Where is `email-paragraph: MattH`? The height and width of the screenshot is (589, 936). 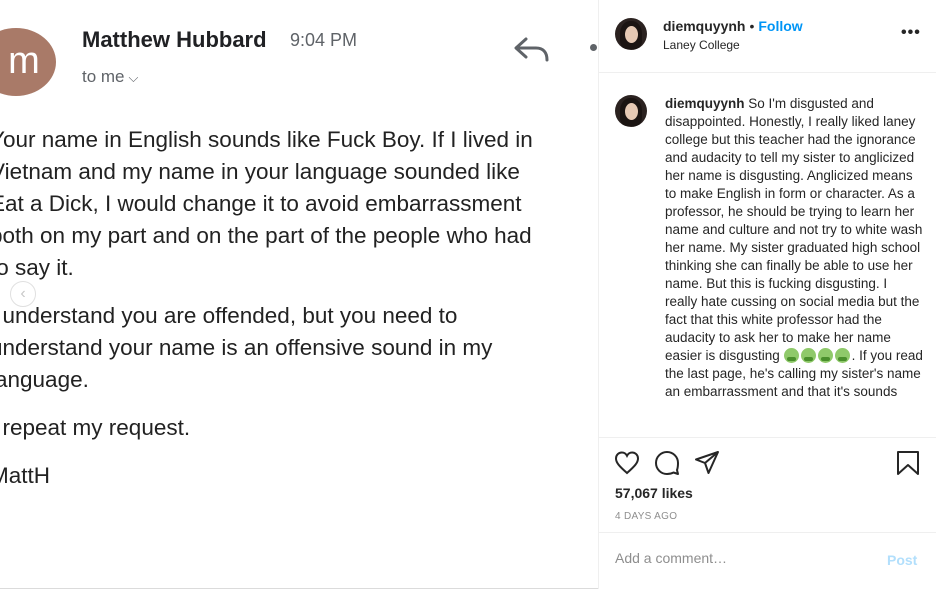 email-paragraph: MattH is located at coordinates (299, 476).